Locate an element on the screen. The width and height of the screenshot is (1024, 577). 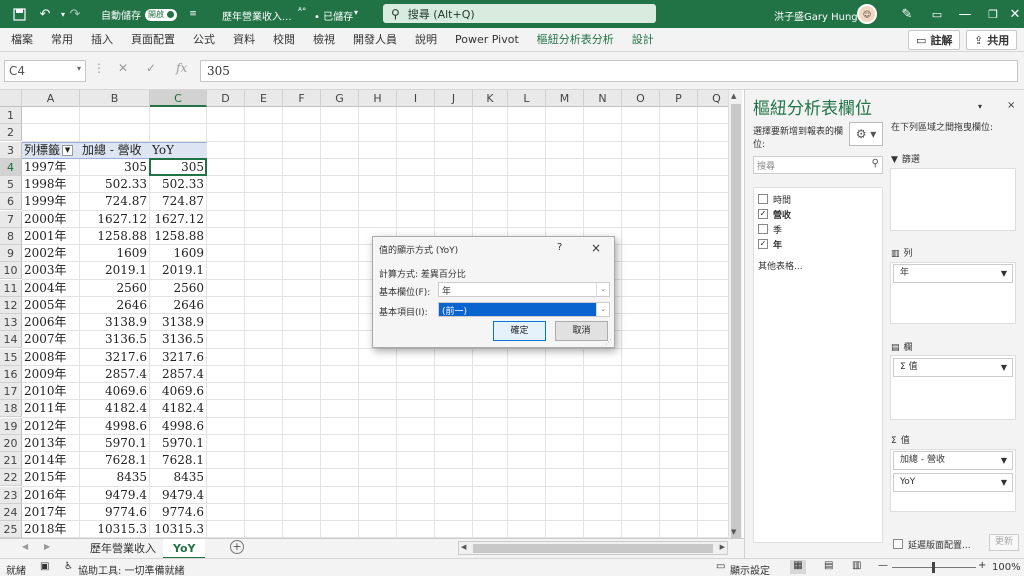
gear-icon: ⚙ ▾ is located at coordinates (866, 134).